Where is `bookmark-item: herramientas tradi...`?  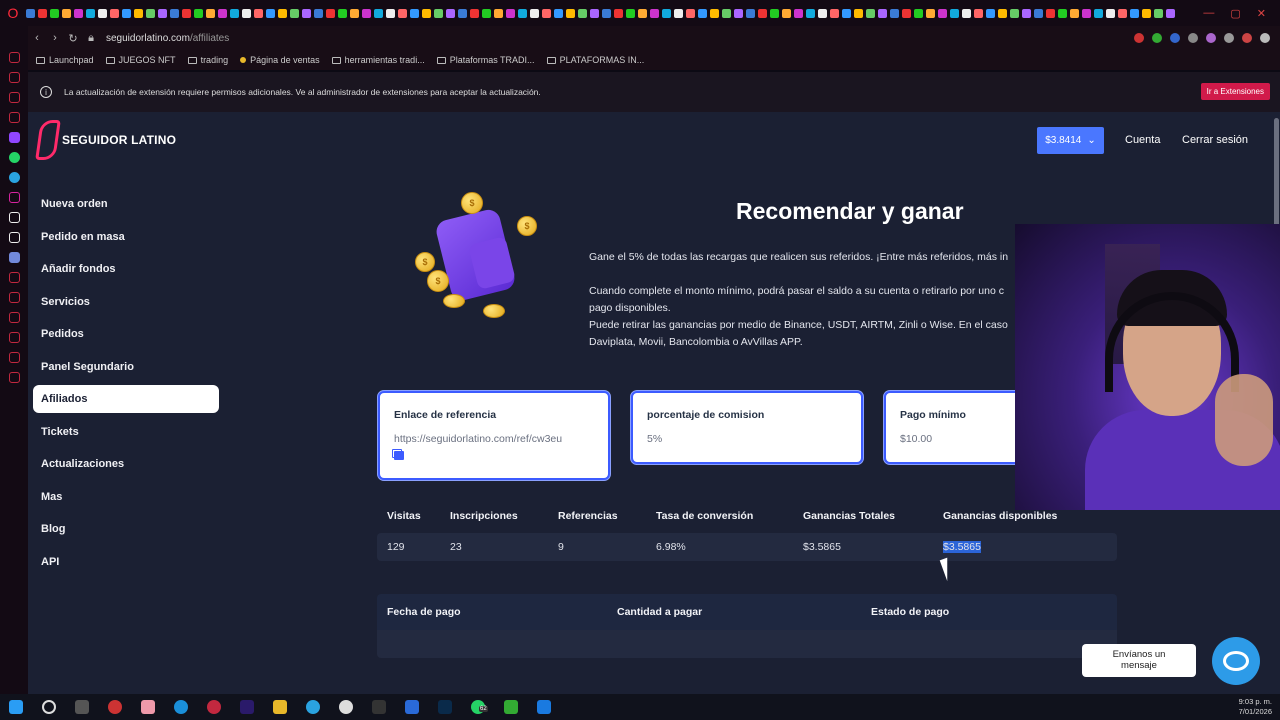 bookmark-item: herramientas tradi... is located at coordinates (378, 60).